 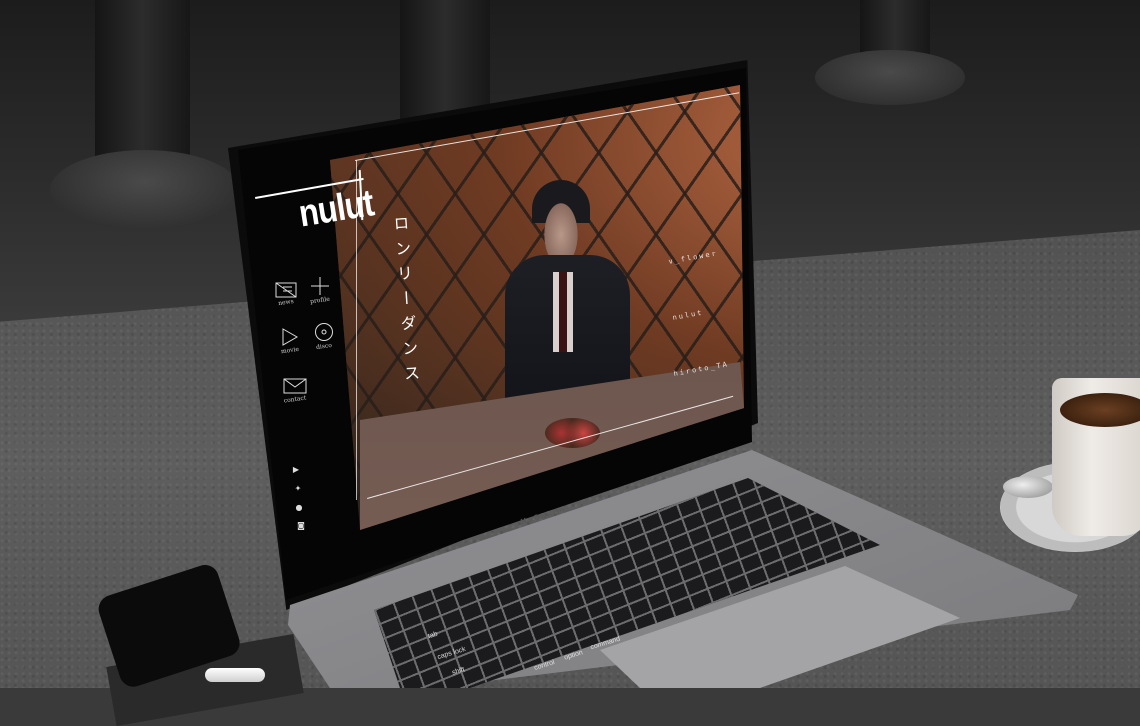 I want to click on spoon, so click(x=1028, y=487).